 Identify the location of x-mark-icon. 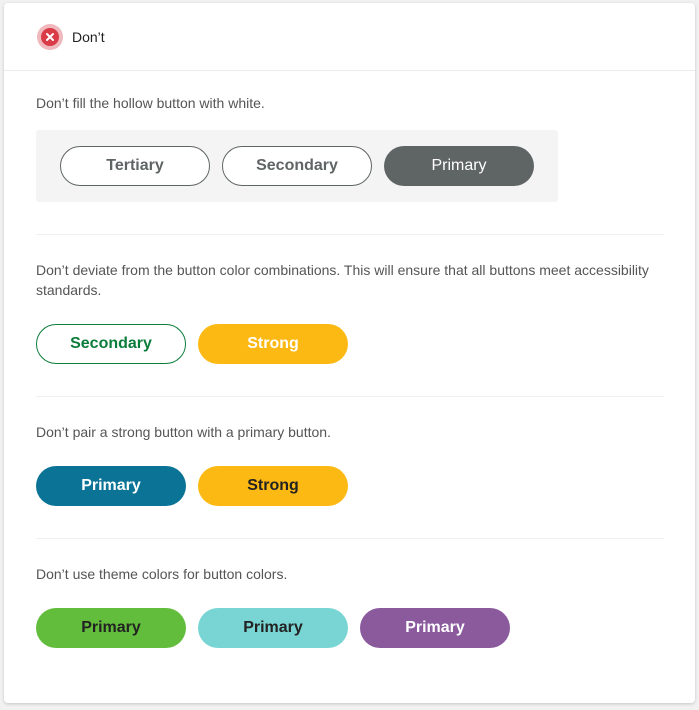
(50, 36).